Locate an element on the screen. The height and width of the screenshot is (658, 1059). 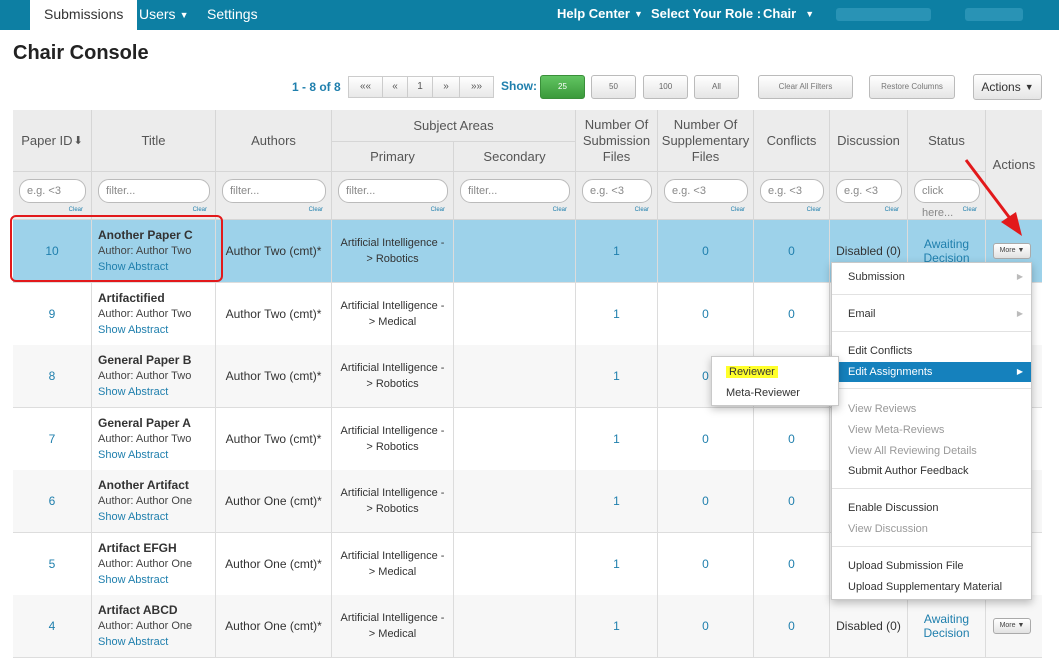
help-center-menu: Help Center ▼ is located at coordinates (600, 15).